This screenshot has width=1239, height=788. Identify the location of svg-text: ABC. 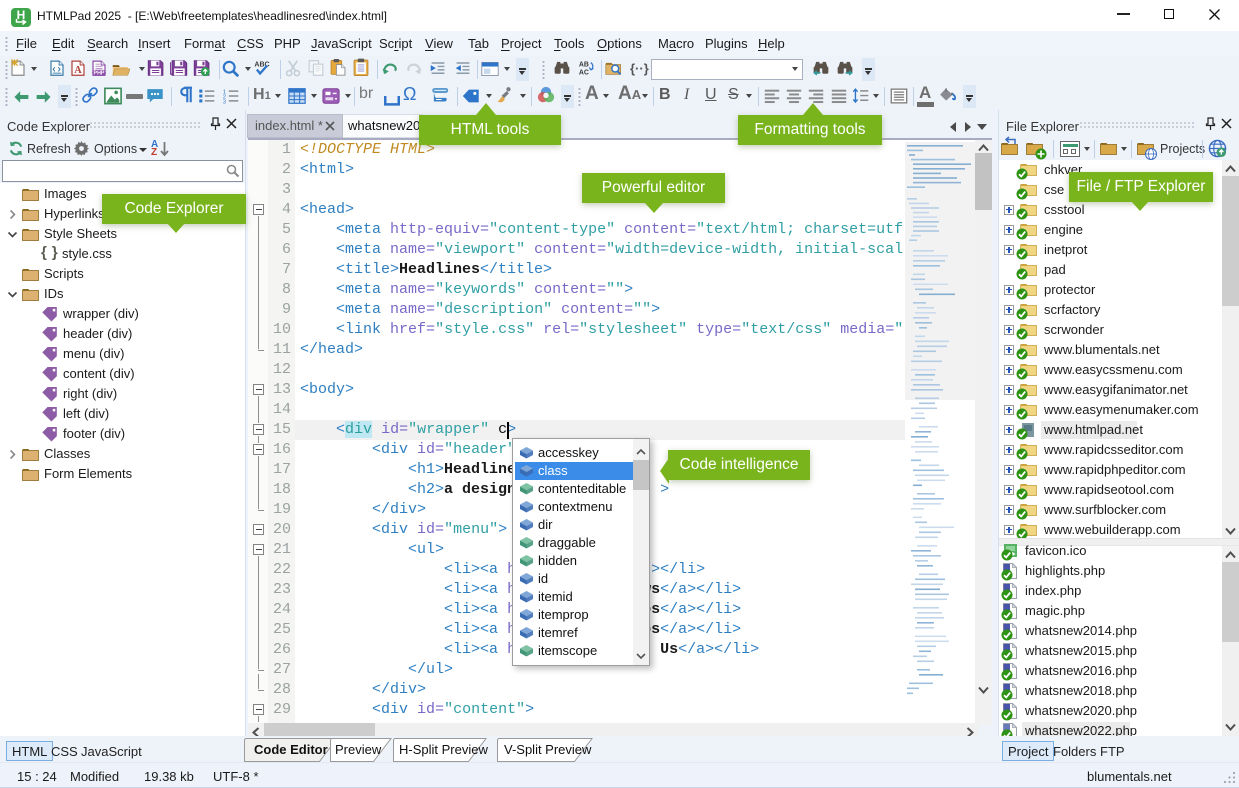
(261, 64).